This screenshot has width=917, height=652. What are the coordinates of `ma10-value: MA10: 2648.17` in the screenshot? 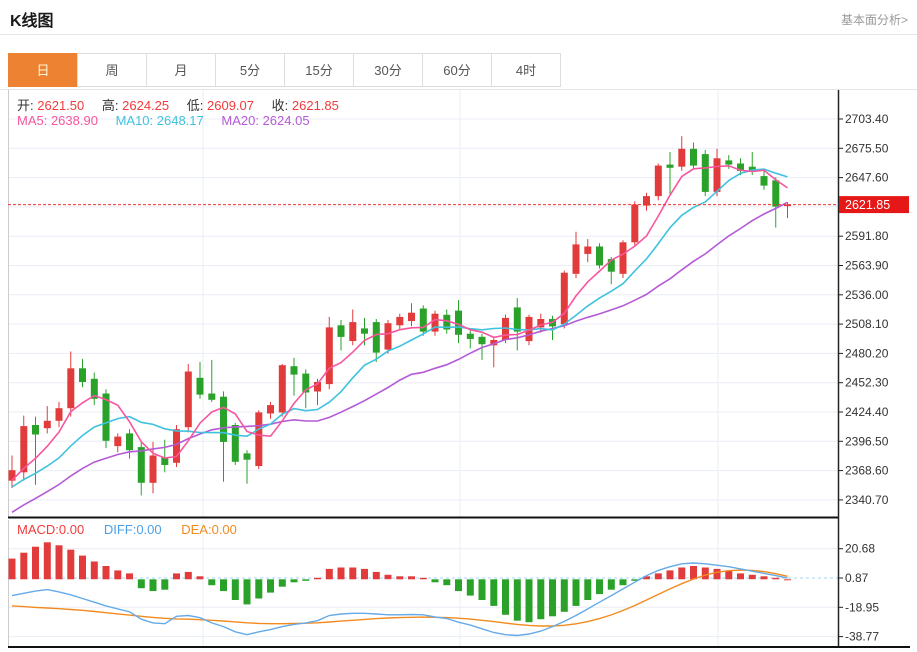 It's located at (159, 120).